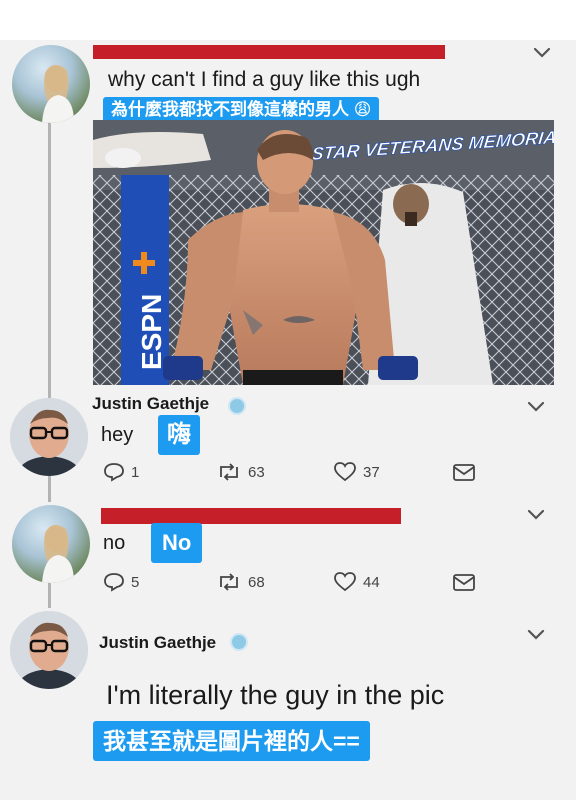 This screenshot has width=576, height=800. I want to click on reply-action: 5, so click(121, 582).